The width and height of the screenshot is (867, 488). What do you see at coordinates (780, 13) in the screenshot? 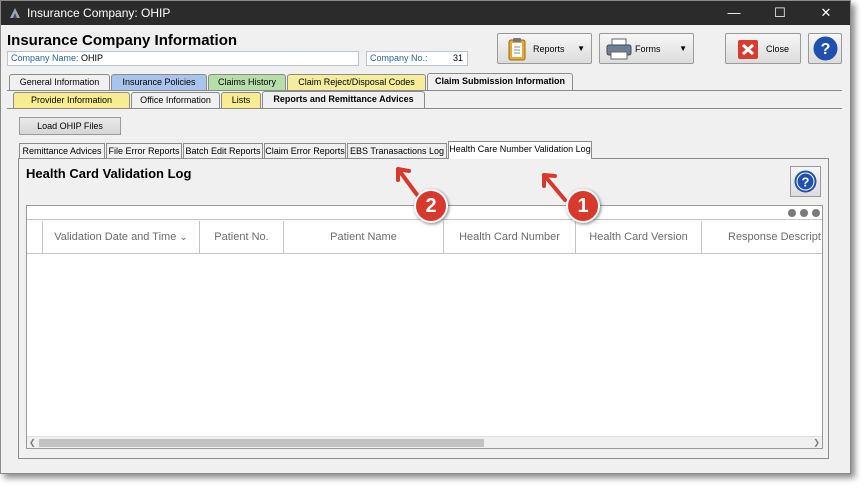
I see `maximize-icon: ☐` at bounding box center [780, 13].